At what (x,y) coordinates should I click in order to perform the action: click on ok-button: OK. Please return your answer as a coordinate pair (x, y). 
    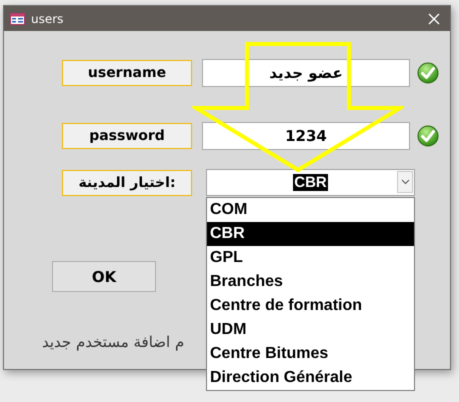
    Looking at the image, I should click on (104, 276).